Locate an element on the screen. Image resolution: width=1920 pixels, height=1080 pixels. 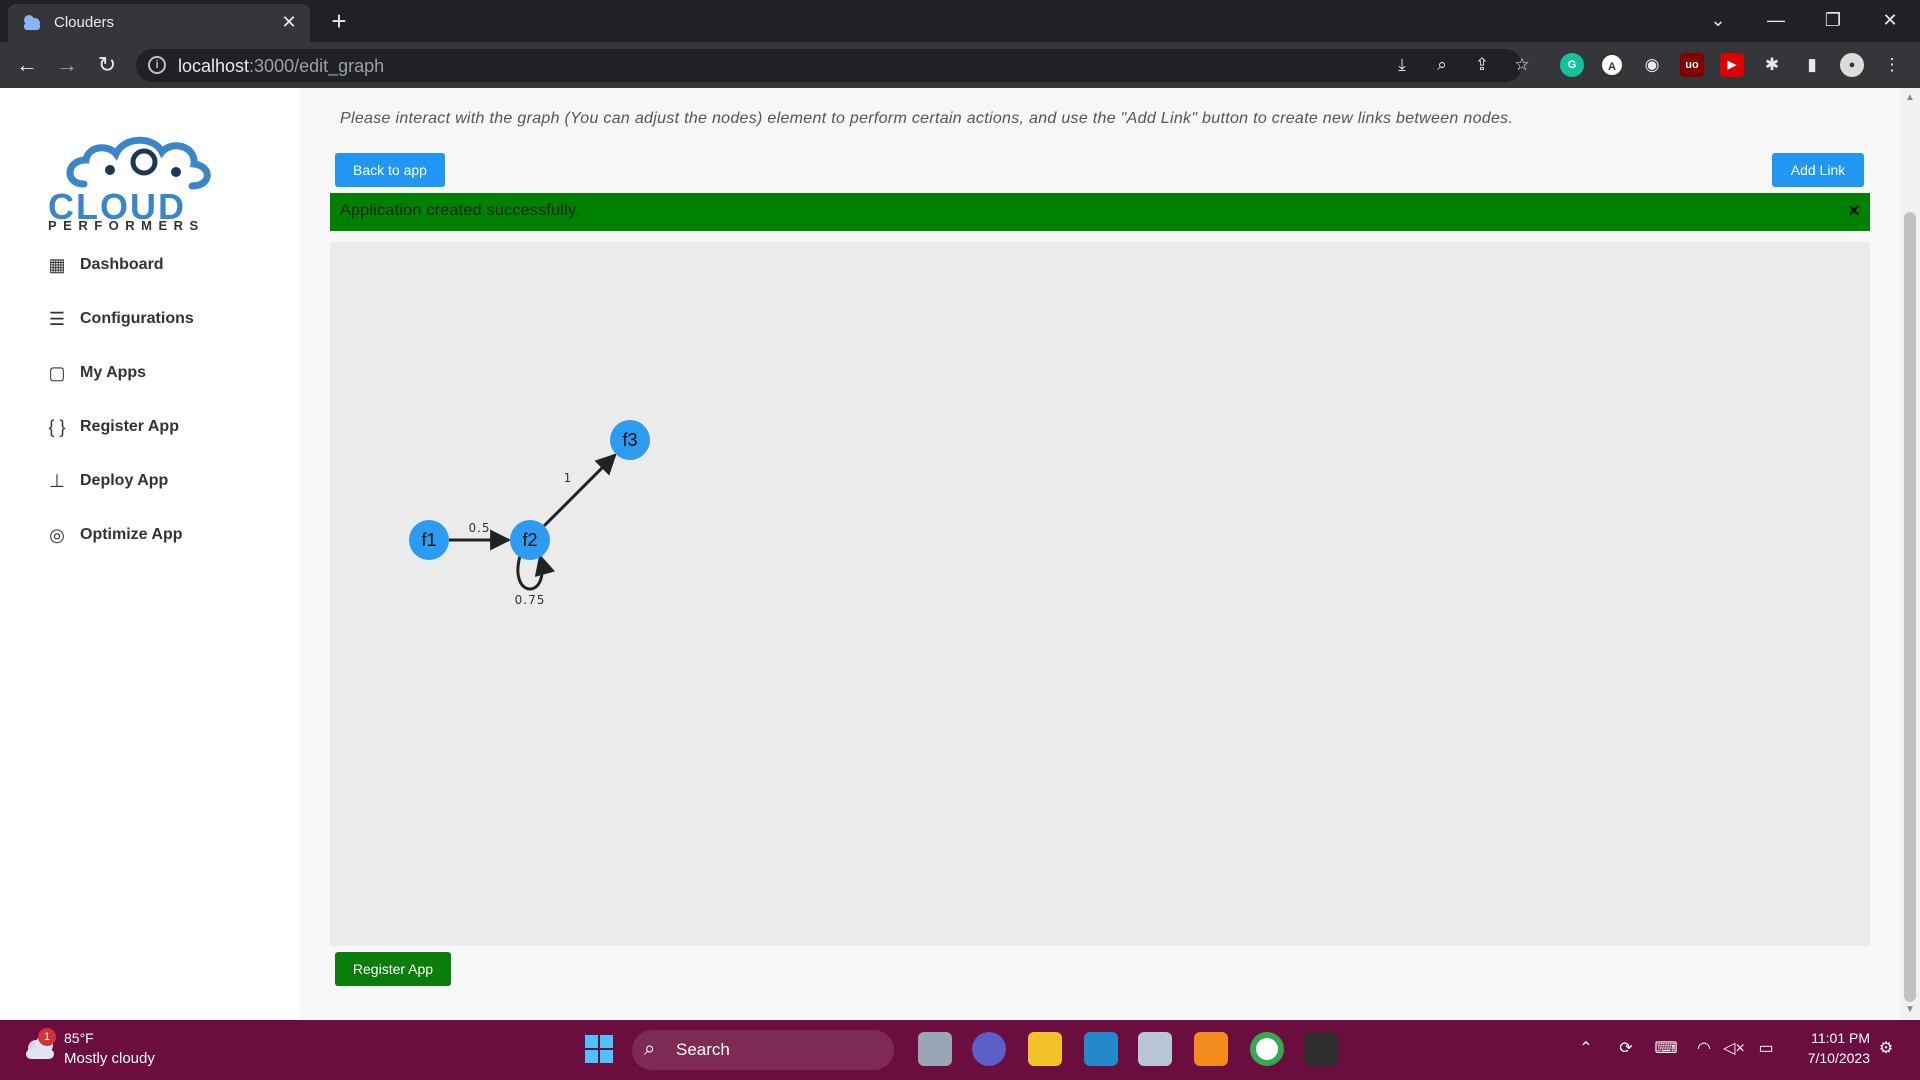
site-info-icon: i is located at coordinates (157, 65).